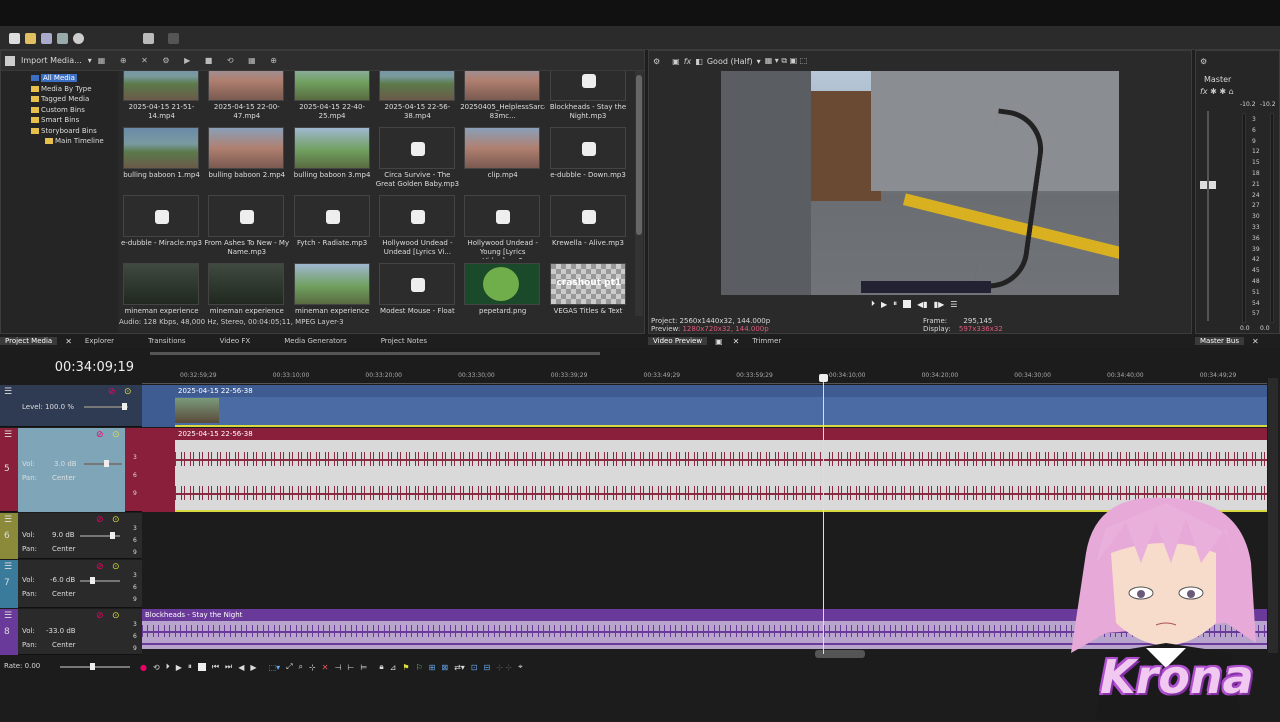 The image size is (1280, 722). What do you see at coordinates (444, 667) in the screenshot?
I see `auto-crossfade-icon: ⊠` at bounding box center [444, 667].